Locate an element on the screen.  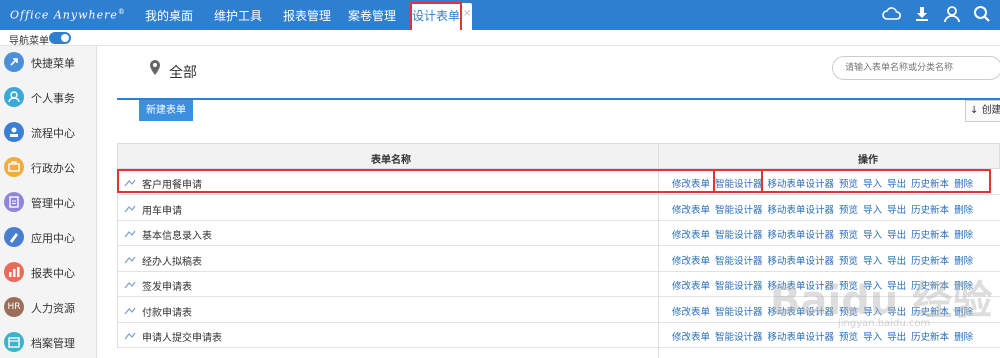
location-pin-icon is located at coordinates (155, 69).